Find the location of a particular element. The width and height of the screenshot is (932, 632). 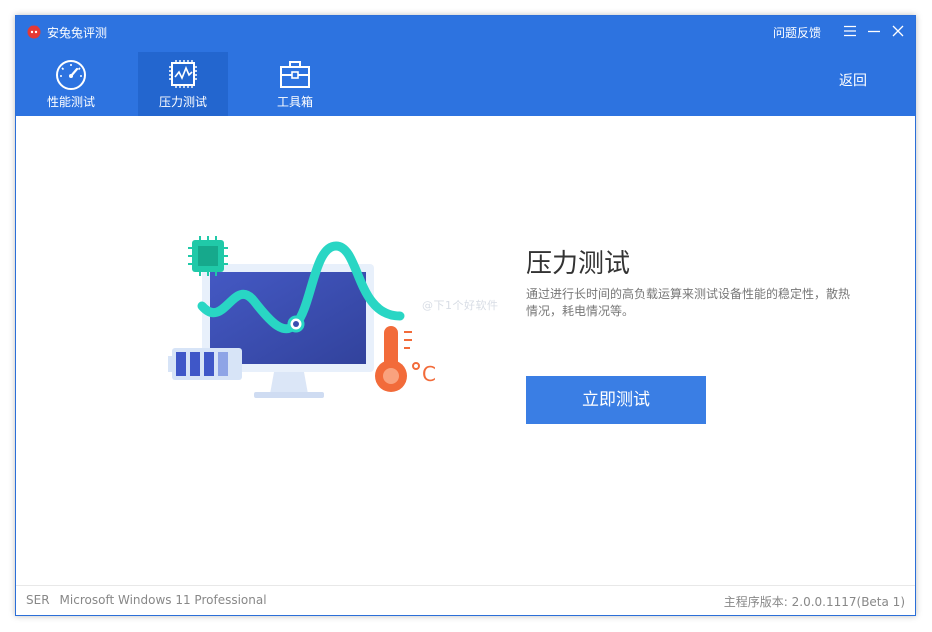

watermark-text: @下1个好软件 is located at coordinates (460, 305).